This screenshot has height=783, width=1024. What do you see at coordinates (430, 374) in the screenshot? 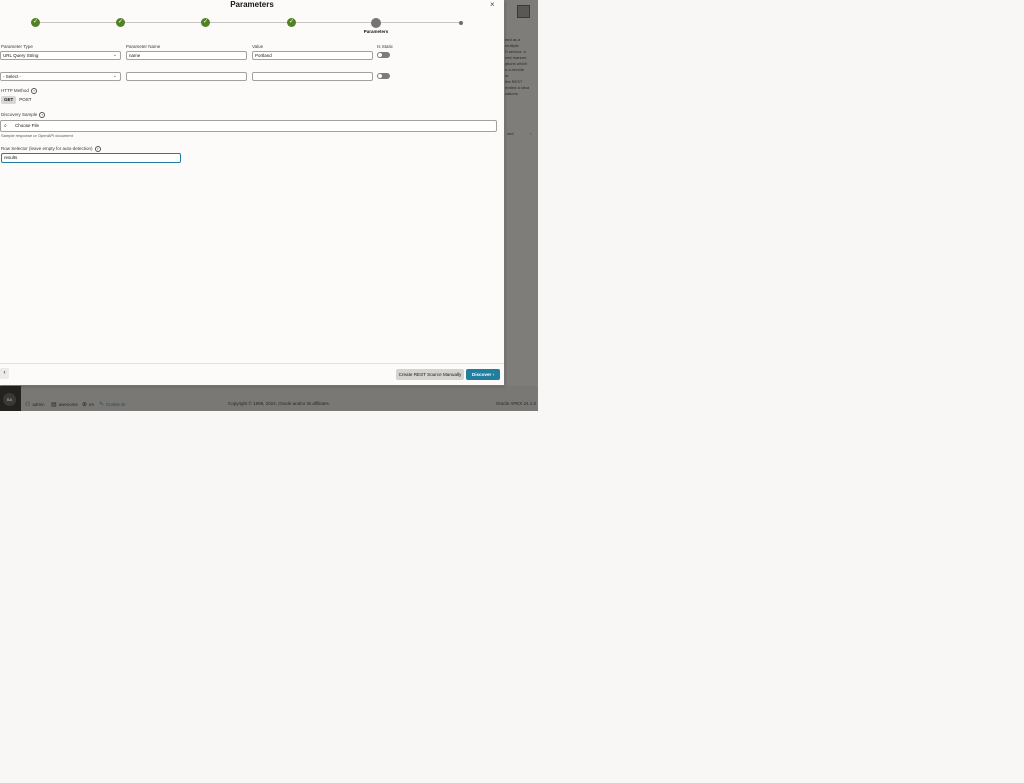
I see `create-rest-source-manually-button: Create REST Source Manually` at bounding box center [430, 374].